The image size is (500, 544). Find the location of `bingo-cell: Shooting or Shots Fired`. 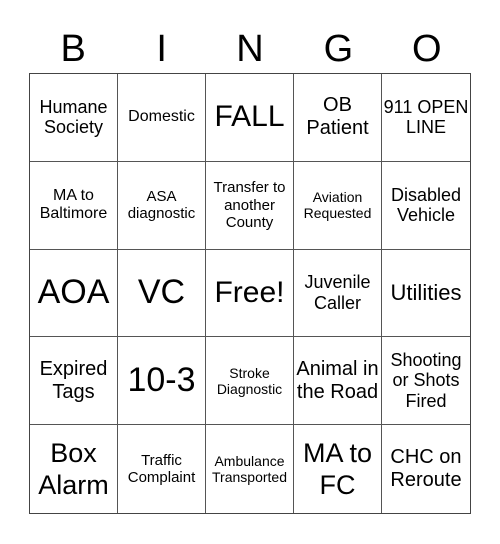

bingo-cell: Shooting or Shots Fired is located at coordinates (426, 381).